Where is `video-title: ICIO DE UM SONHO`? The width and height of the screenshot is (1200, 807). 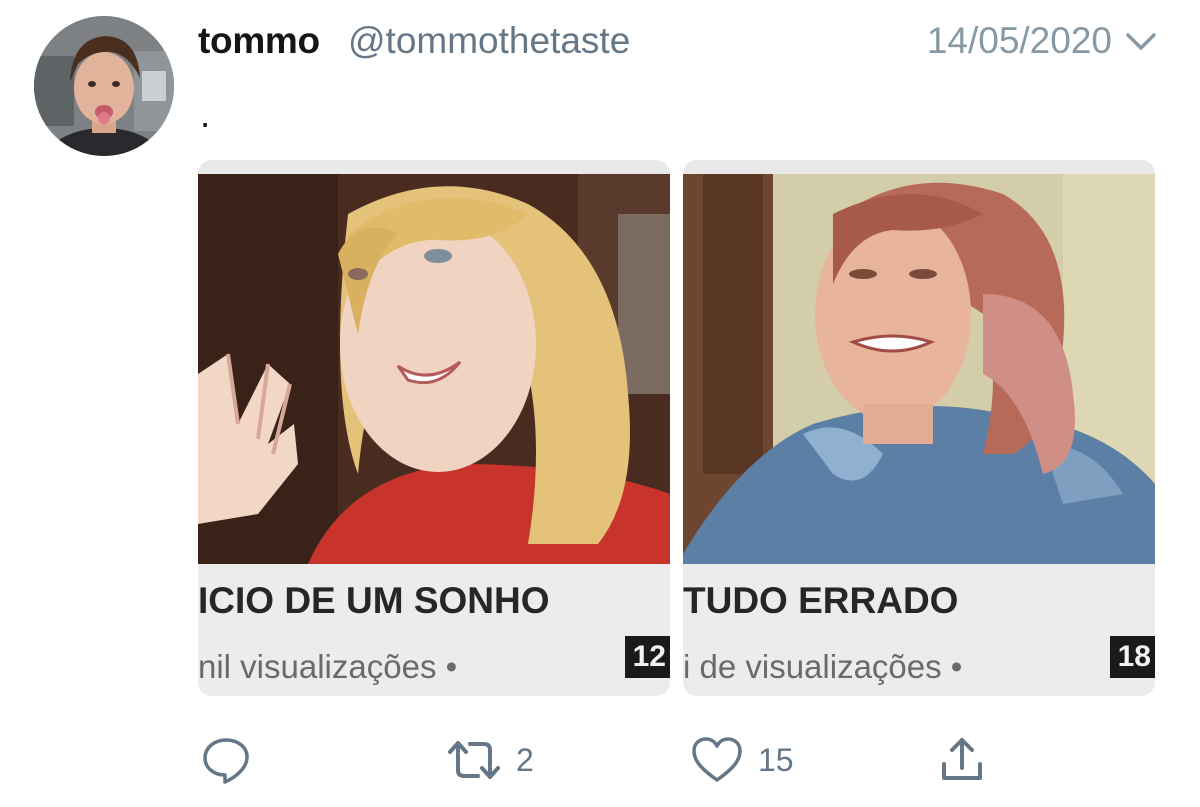 video-title: ICIO DE UM SONHO is located at coordinates (374, 601).